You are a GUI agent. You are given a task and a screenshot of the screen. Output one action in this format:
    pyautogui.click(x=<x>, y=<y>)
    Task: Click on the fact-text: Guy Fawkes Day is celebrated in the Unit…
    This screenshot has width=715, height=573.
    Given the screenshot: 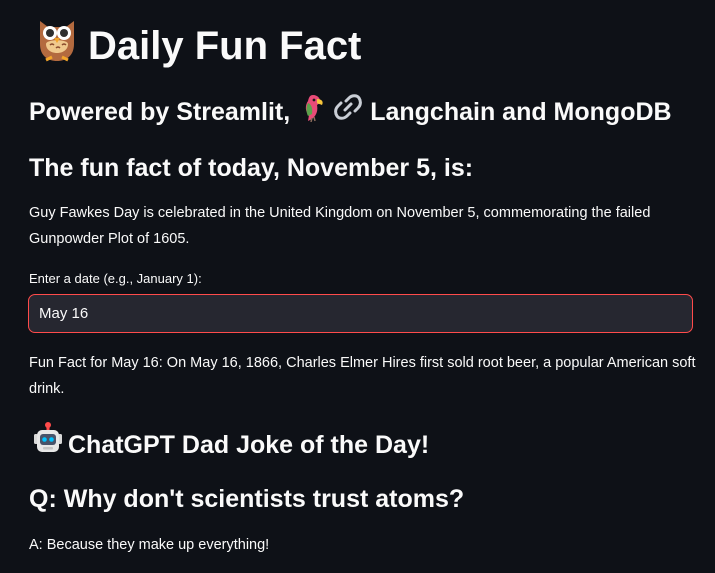 What is the action you would take?
    pyautogui.click(x=340, y=226)
    